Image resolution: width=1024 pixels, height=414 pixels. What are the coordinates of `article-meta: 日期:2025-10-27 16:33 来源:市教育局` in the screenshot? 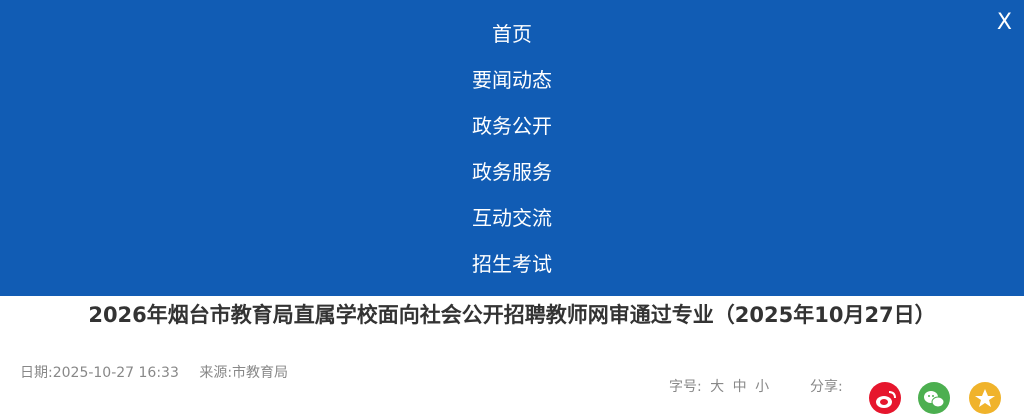 It's located at (162, 372).